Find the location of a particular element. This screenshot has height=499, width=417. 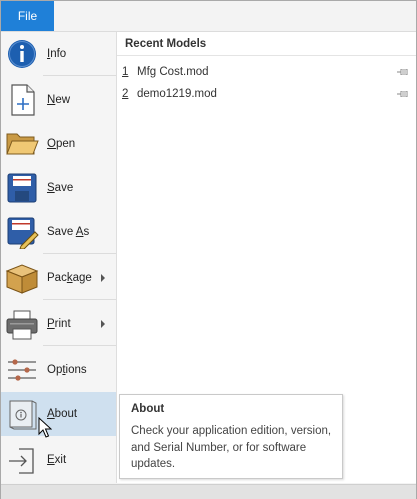

about-icon is located at coordinates (23, 415).